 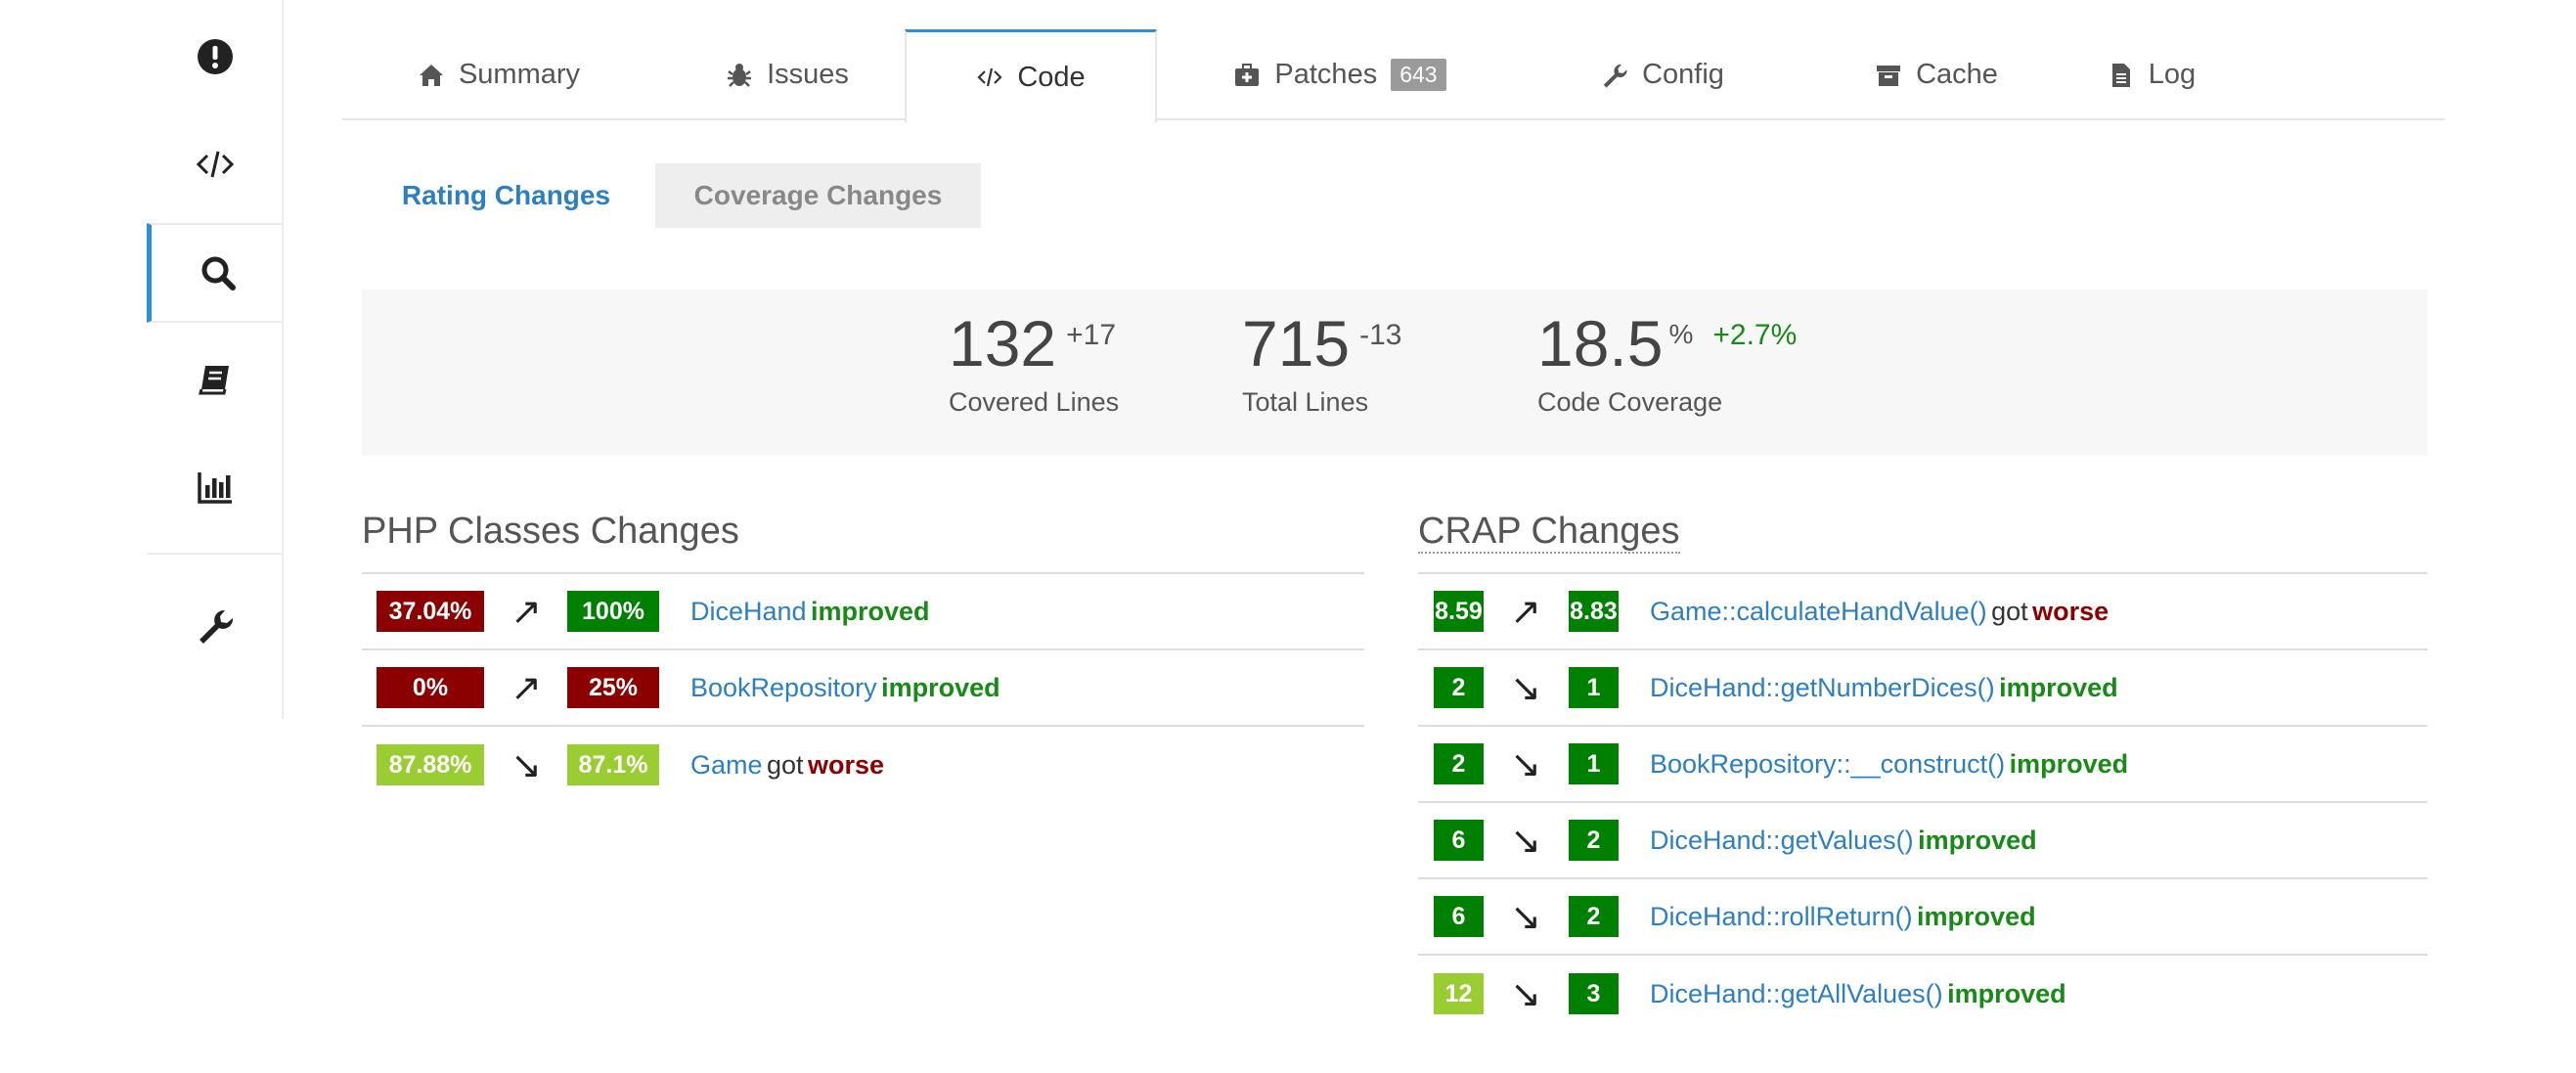 What do you see at coordinates (727, 765) in the screenshot?
I see `class-link: Game` at bounding box center [727, 765].